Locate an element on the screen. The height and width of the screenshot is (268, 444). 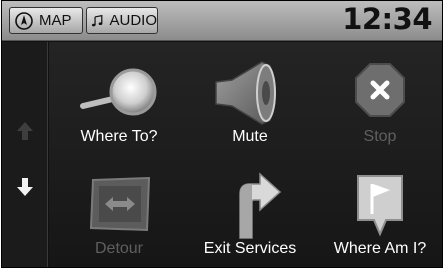
map-button: MAP is located at coordinates (46, 20).